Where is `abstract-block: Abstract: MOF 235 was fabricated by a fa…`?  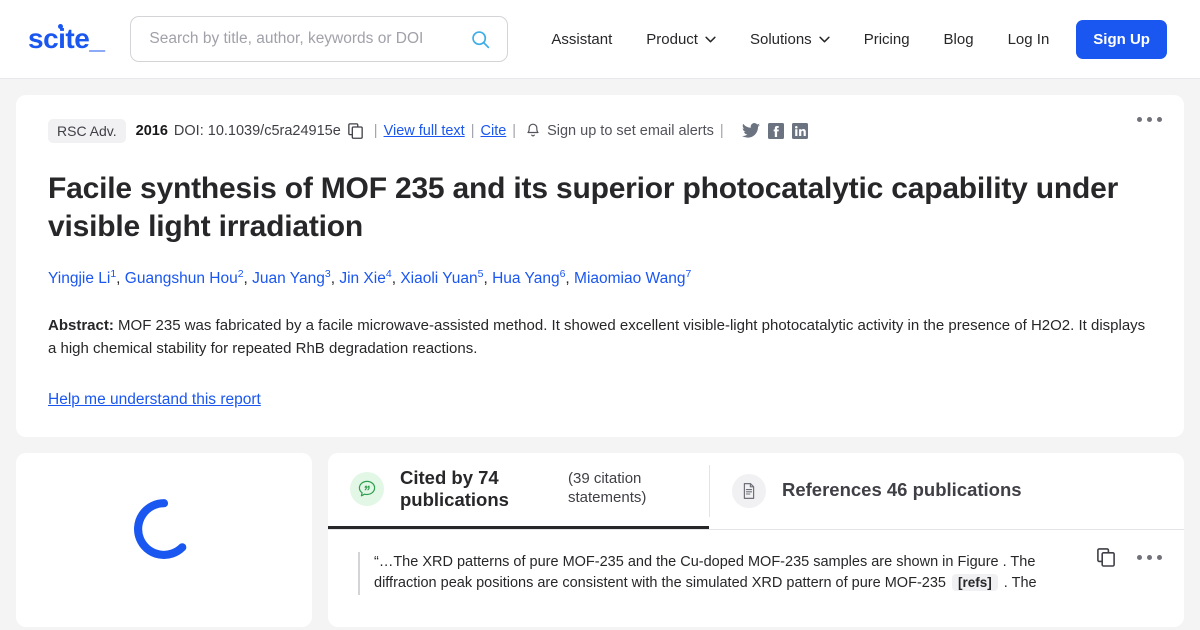 abstract-block: Abstract: MOF 235 was fabricated by a fa… is located at coordinates (600, 337).